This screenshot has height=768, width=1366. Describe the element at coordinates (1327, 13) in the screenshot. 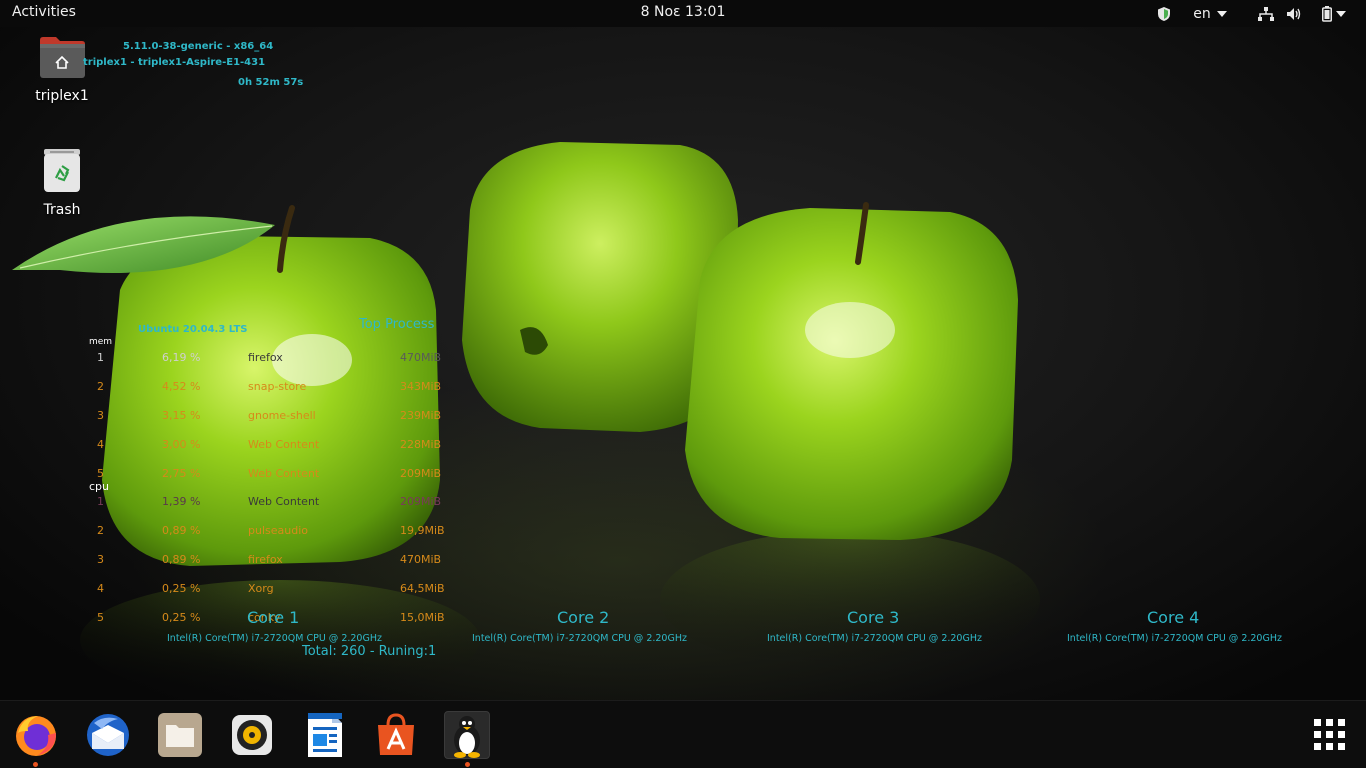

I see `battery-icon` at that location.